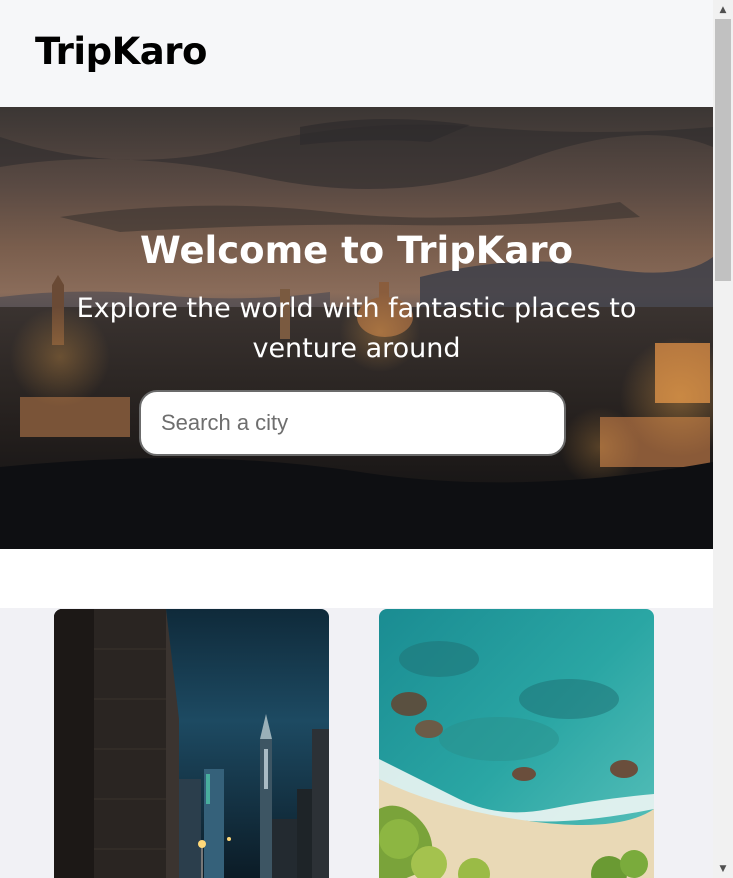 The height and width of the screenshot is (878, 733). Describe the element at coordinates (352, 423) in the screenshot. I see `city-search-input` at that location.